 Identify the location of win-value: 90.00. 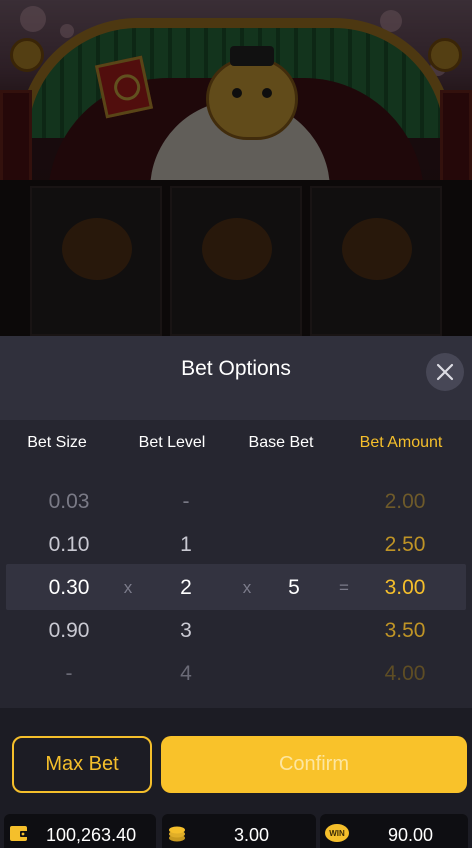
(411, 835).